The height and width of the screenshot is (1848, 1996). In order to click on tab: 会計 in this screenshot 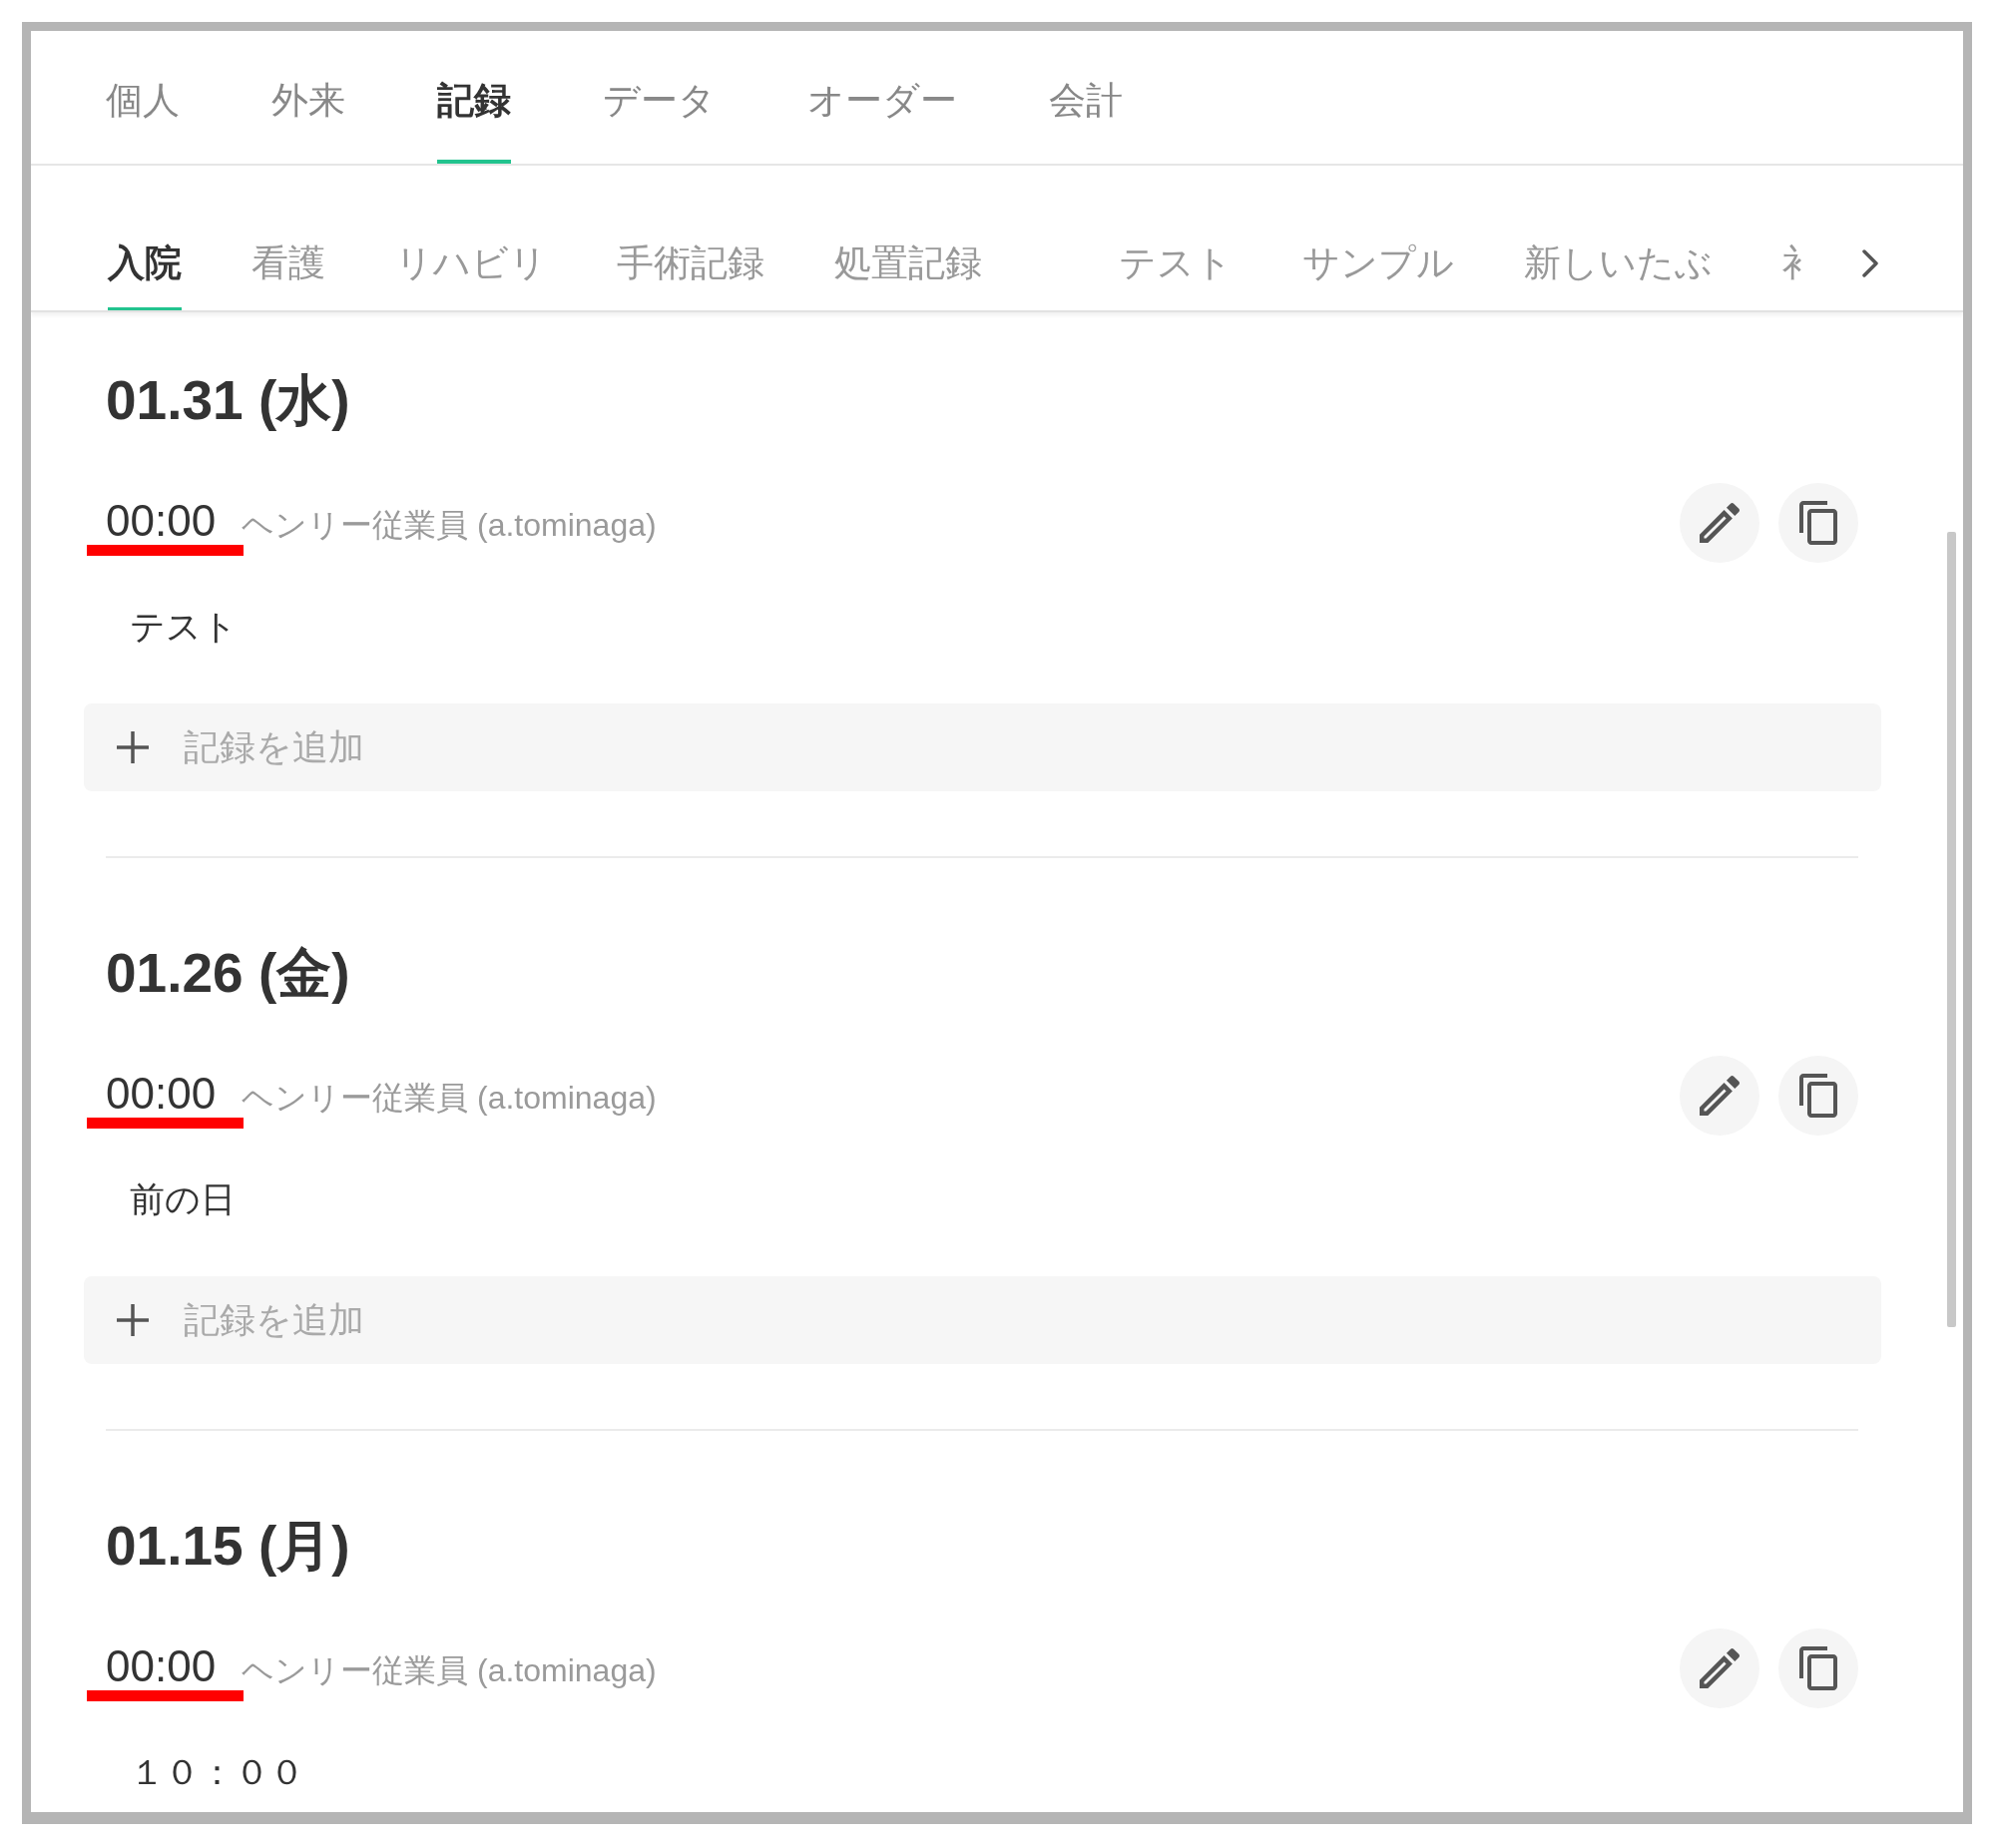, I will do `click(1086, 103)`.